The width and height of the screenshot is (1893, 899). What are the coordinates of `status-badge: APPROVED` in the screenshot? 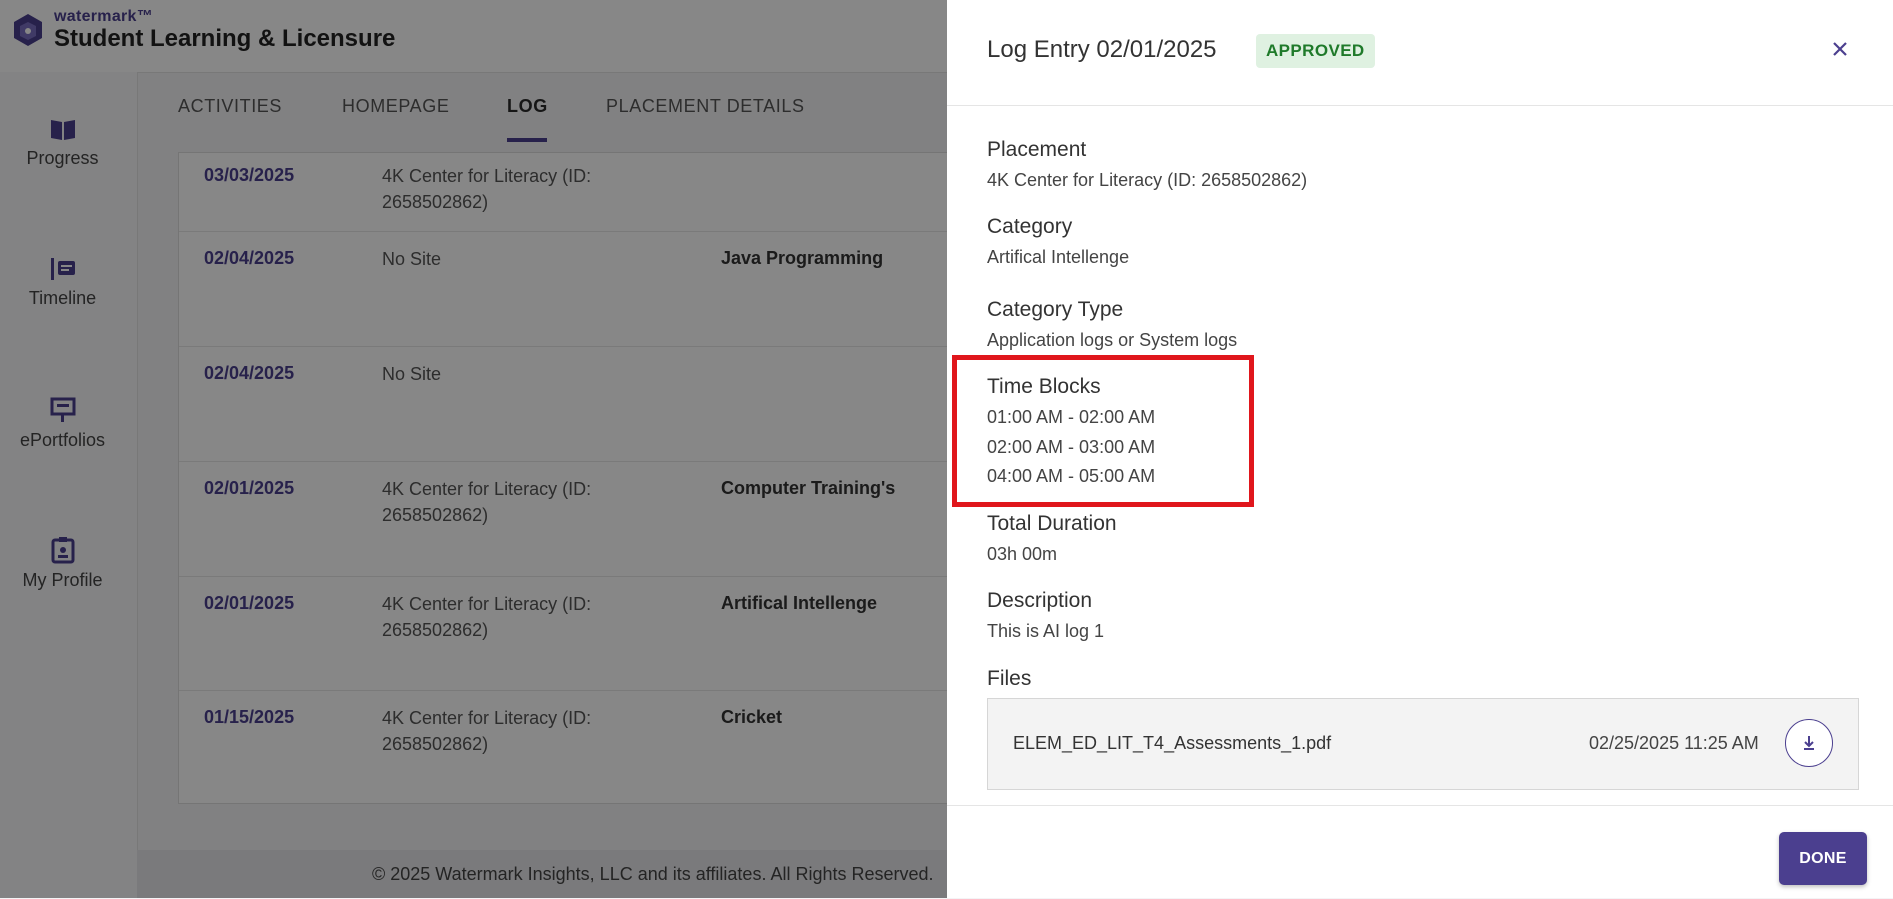 It's located at (1315, 51).